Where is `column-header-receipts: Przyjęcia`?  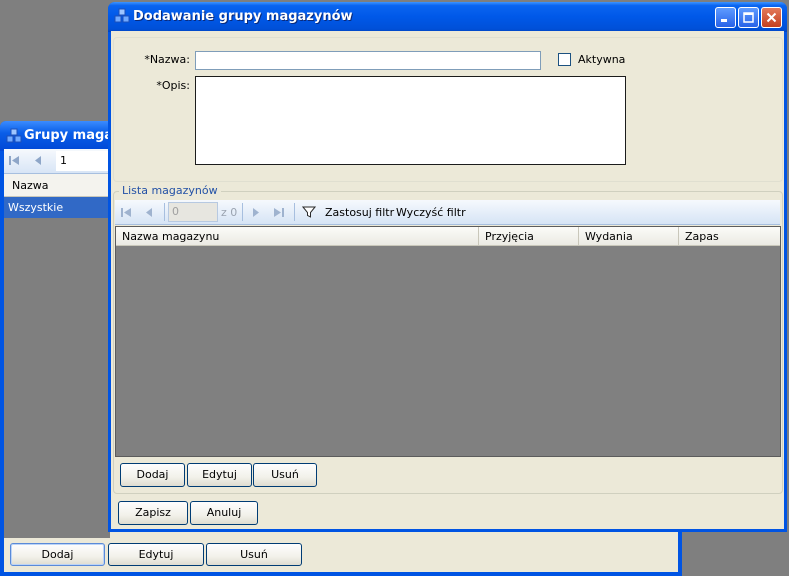 column-header-receipts: Przyjęcia is located at coordinates (529, 236).